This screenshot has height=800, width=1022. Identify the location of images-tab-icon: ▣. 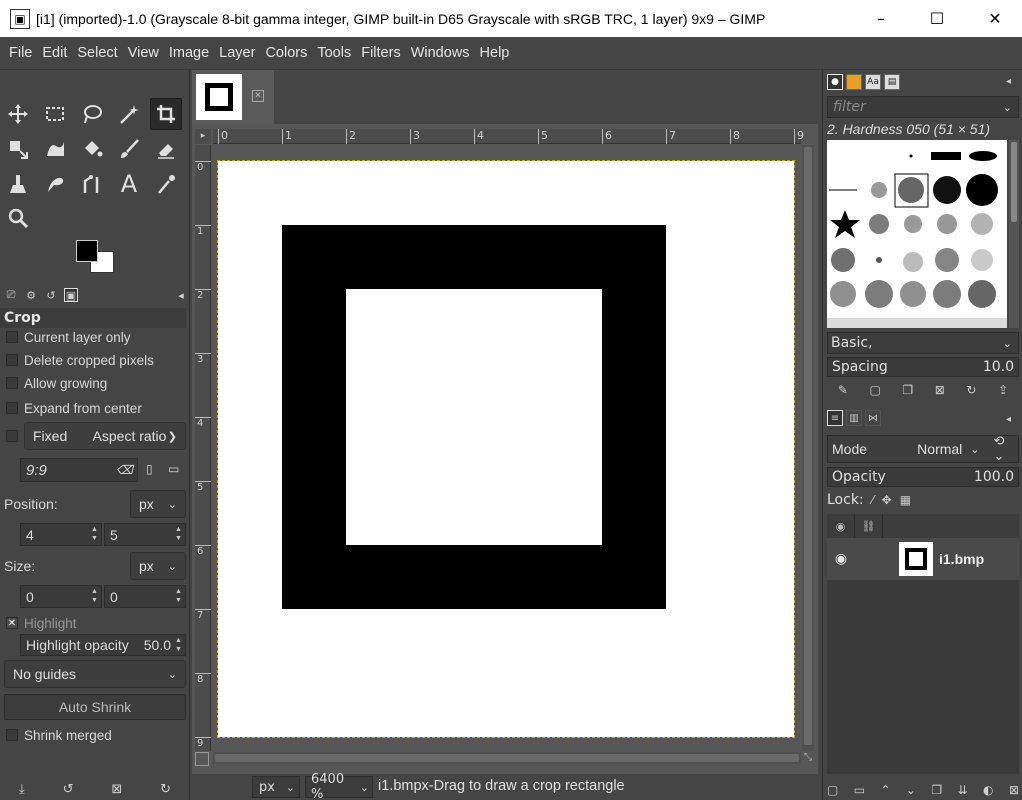
(71, 295).